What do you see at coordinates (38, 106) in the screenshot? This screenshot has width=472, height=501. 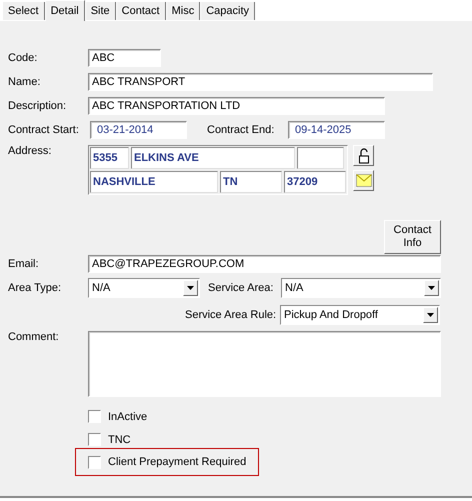 I see `field-label: Description:` at bounding box center [38, 106].